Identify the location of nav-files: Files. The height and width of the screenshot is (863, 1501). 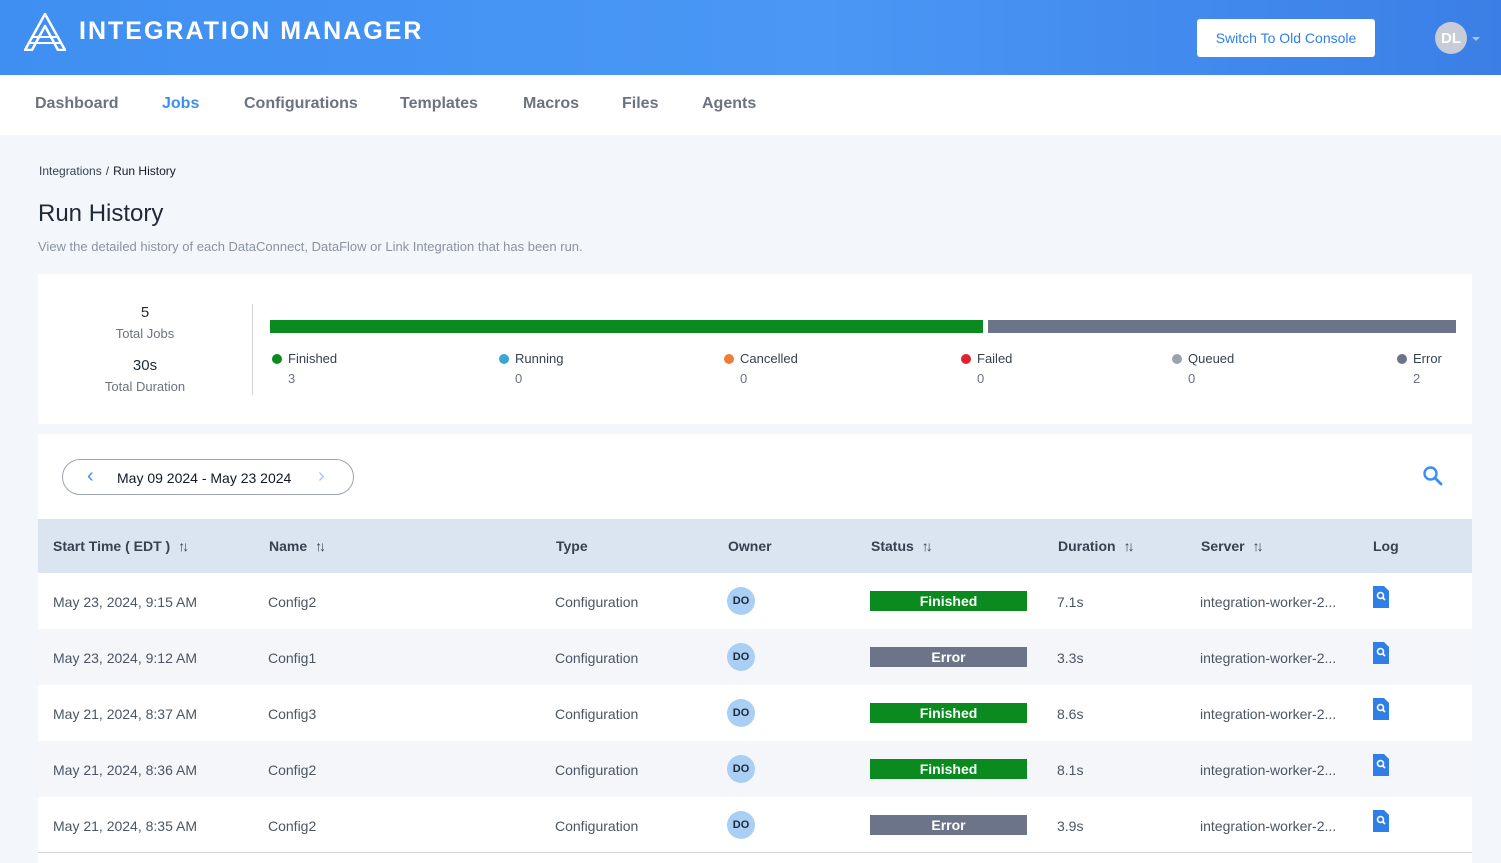
(640, 104).